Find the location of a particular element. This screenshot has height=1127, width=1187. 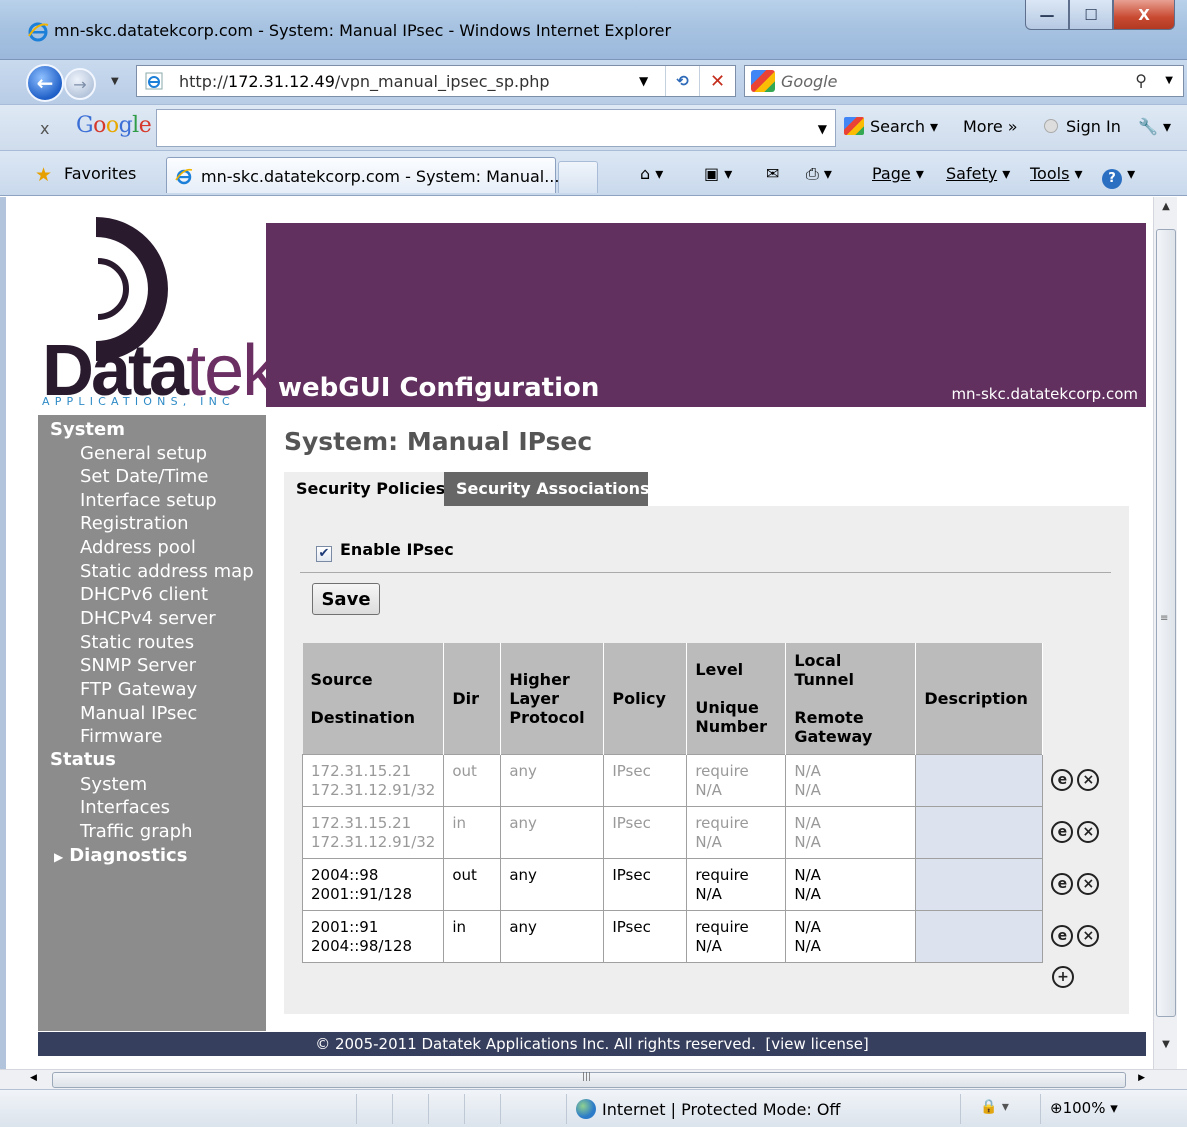

sidebar-item-interface-setup: Interface setup is located at coordinates (148, 500).